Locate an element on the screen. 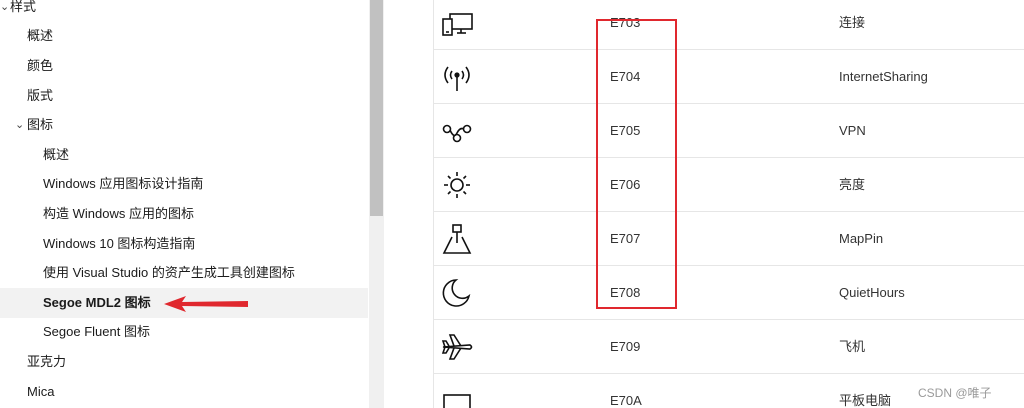  sidebar-item-label: Mica is located at coordinates (41, 391).